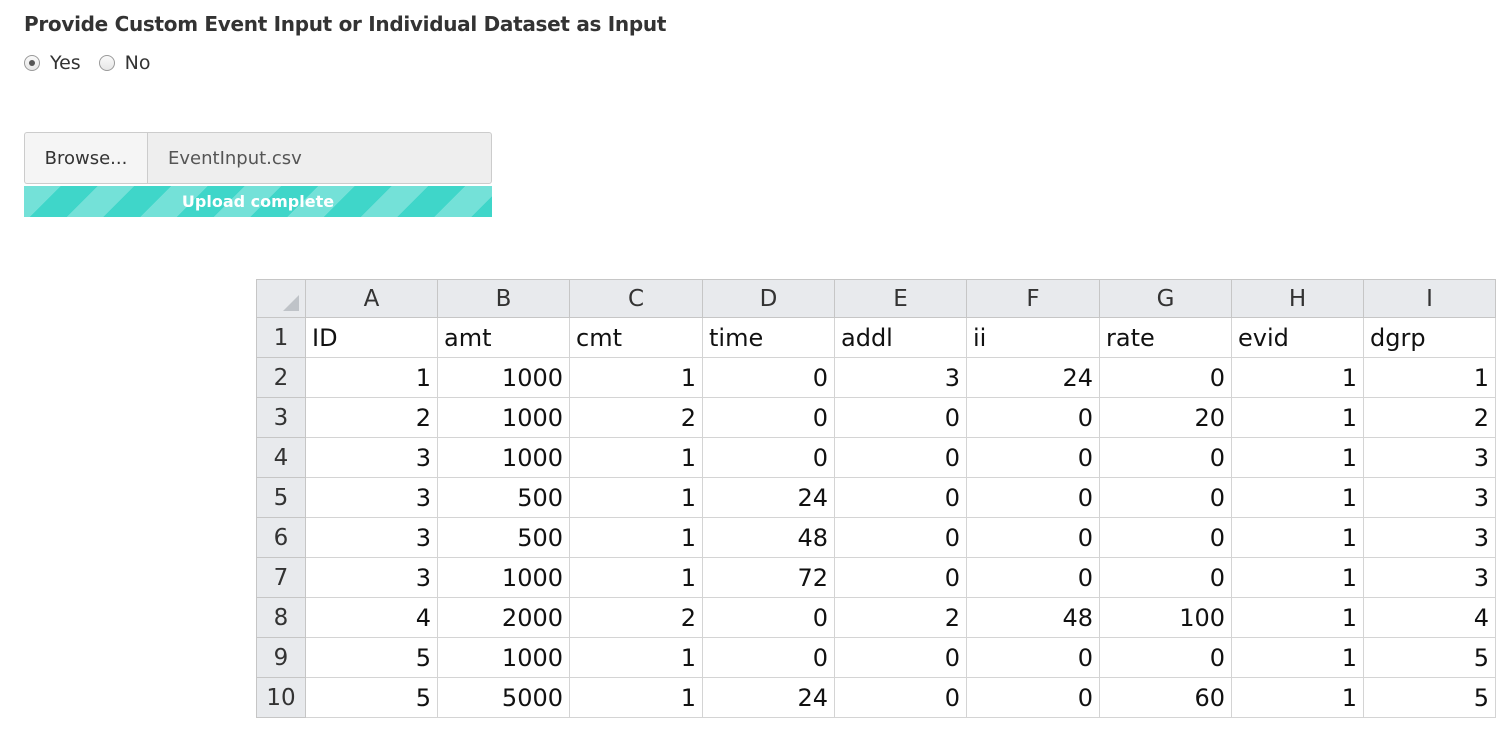 The image size is (1497, 731). Describe the element at coordinates (281, 457) in the screenshot. I see `row-header: 4` at that location.